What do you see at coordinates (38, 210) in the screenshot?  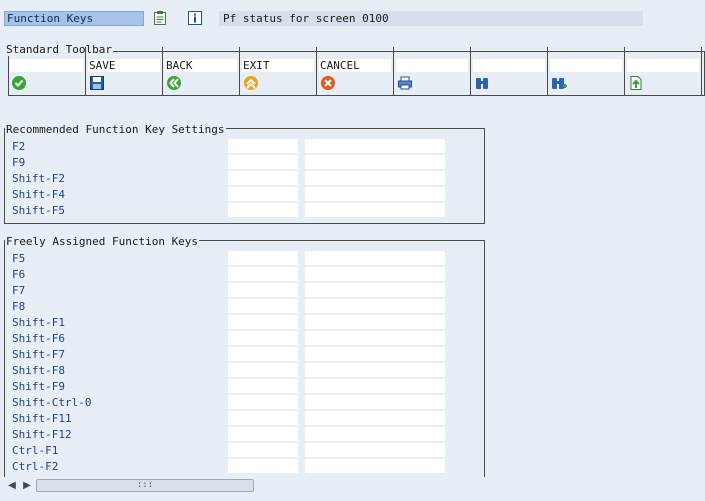 I see `key-label: Shift-F5` at bounding box center [38, 210].